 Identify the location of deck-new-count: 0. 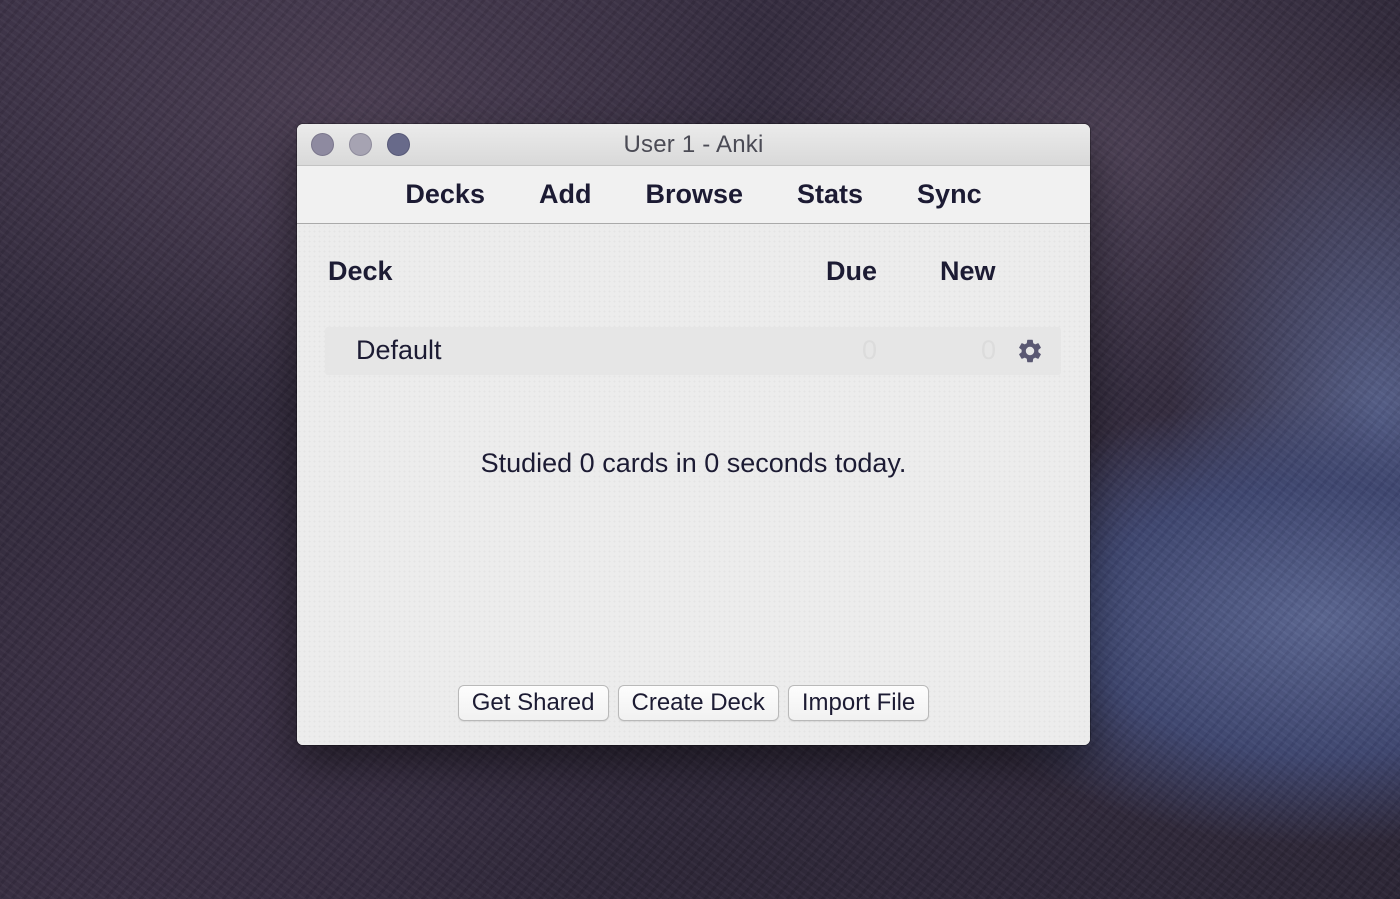
(989, 350).